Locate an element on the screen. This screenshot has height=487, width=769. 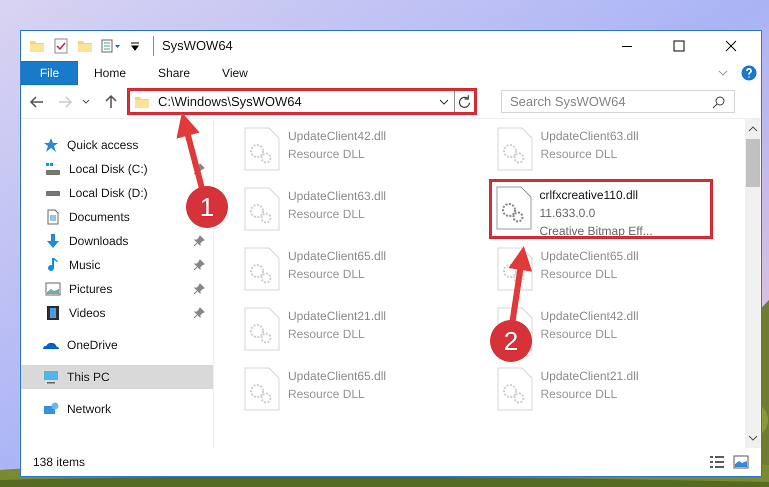
address-bar: C:\Windows\SysWOW64 is located at coordinates (302, 101).